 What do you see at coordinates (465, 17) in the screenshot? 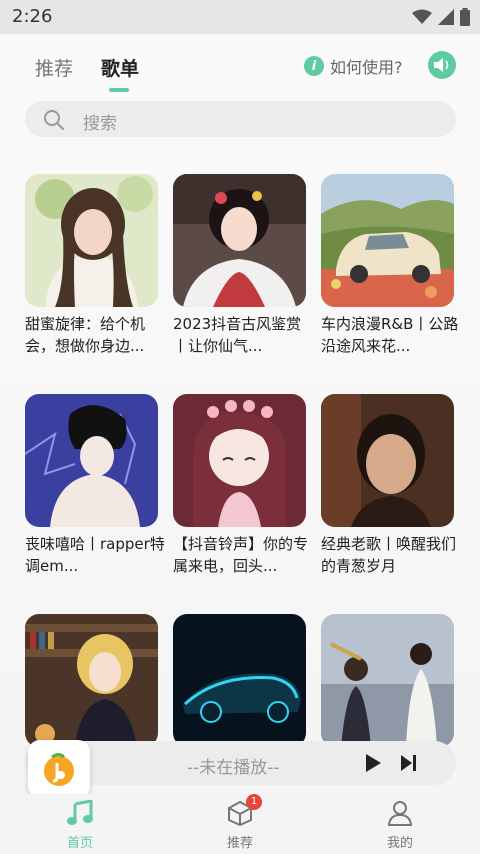
I see `battery-icon` at bounding box center [465, 17].